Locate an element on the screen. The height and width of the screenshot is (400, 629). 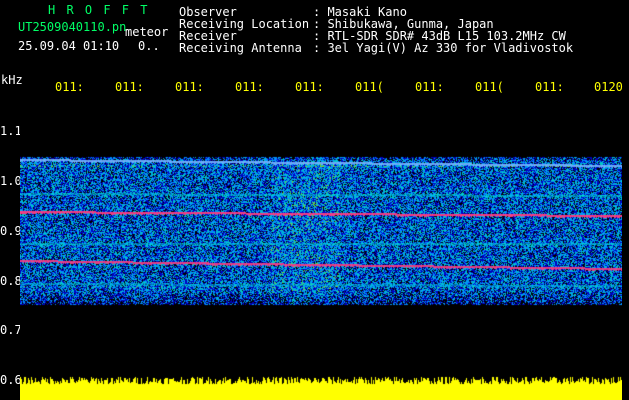
freq-tick-label: 0.8 is located at coordinates (11, 281).